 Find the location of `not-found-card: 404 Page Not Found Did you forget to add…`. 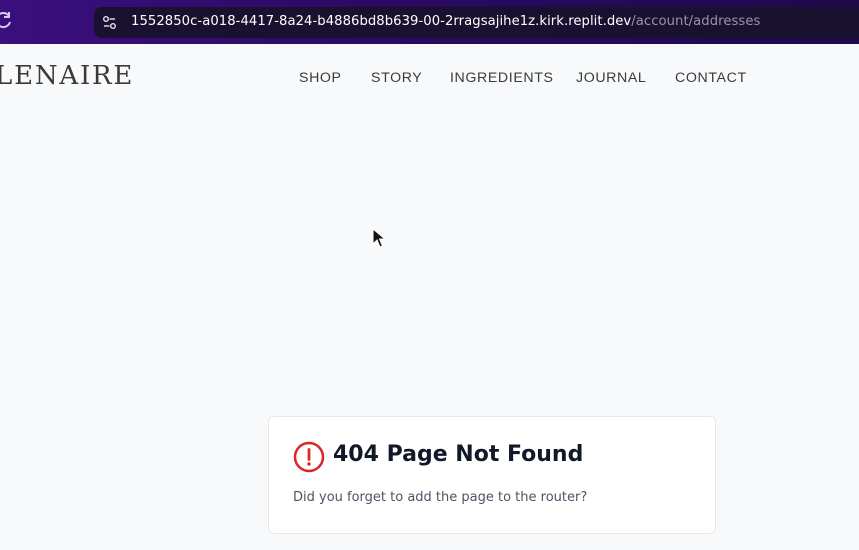

not-found-card: 404 Page Not Found Did you forget to add… is located at coordinates (492, 475).